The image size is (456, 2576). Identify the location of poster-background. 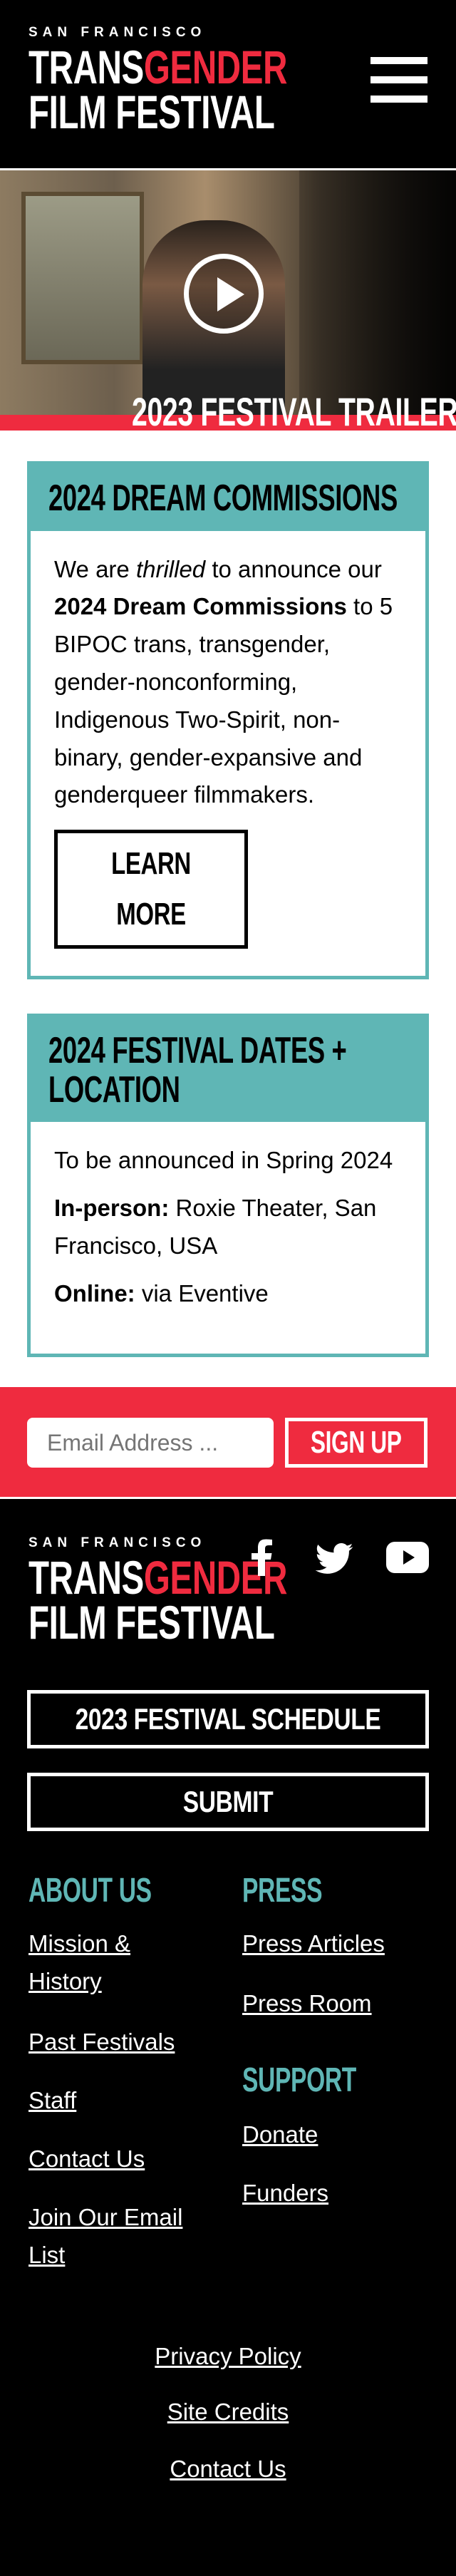
(82, 278).